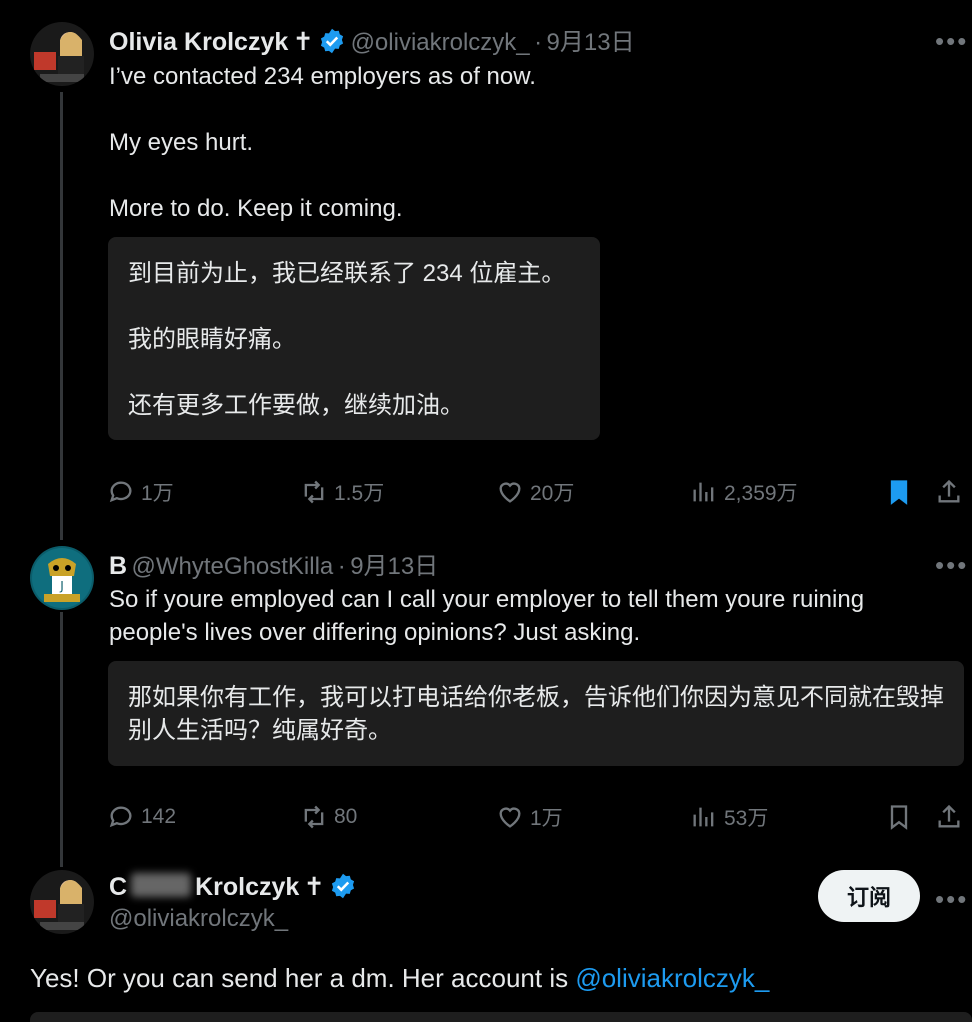 This screenshot has width=972, height=1022. I want to click on reply-button: 142, so click(141, 817).